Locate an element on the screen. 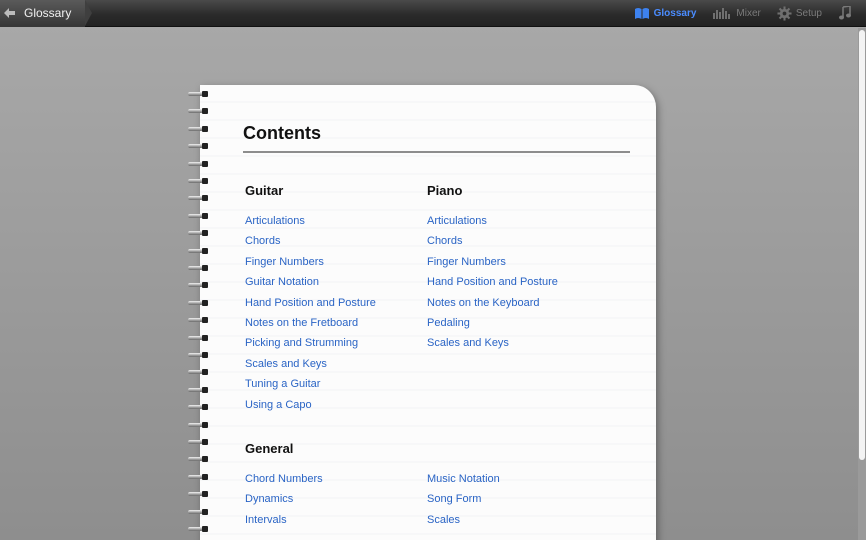  general-link: Chord Numbers is located at coordinates (284, 482).